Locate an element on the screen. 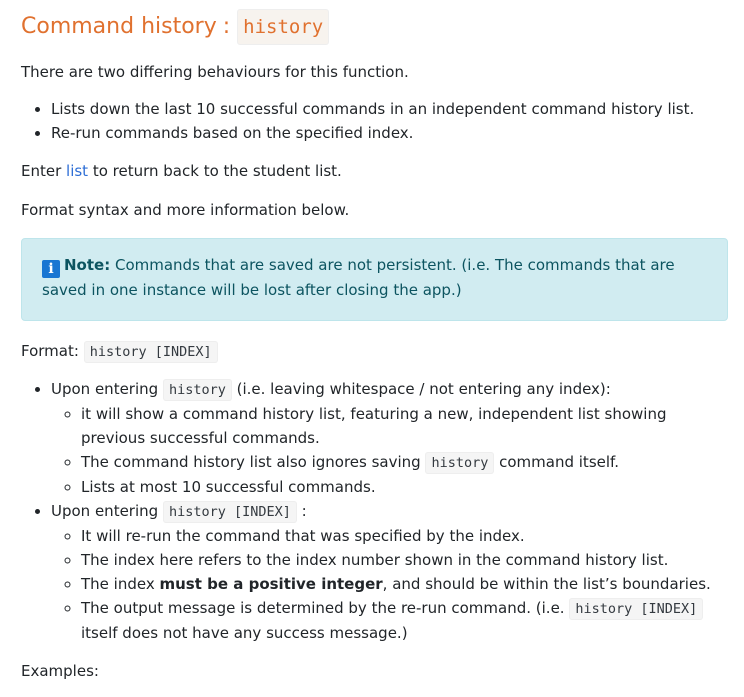  info-icon: i is located at coordinates (51, 269).